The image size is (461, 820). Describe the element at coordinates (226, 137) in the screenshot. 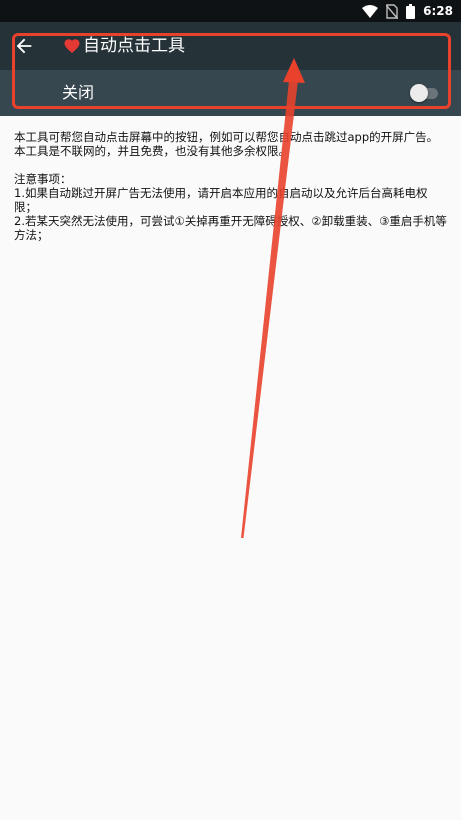

I see `intro-paragraph-1: 本工具可帮您自动点击屏幕中的按钮，例如可以帮您自动点击跳过app的开屏广告。` at that location.